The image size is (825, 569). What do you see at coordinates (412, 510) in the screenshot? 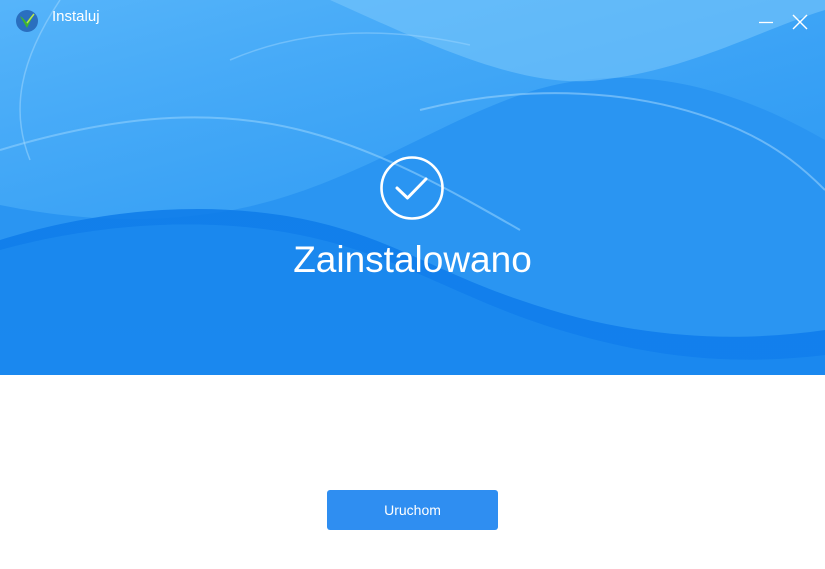
I see `launch-button: Uruchom` at bounding box center [412, 510].